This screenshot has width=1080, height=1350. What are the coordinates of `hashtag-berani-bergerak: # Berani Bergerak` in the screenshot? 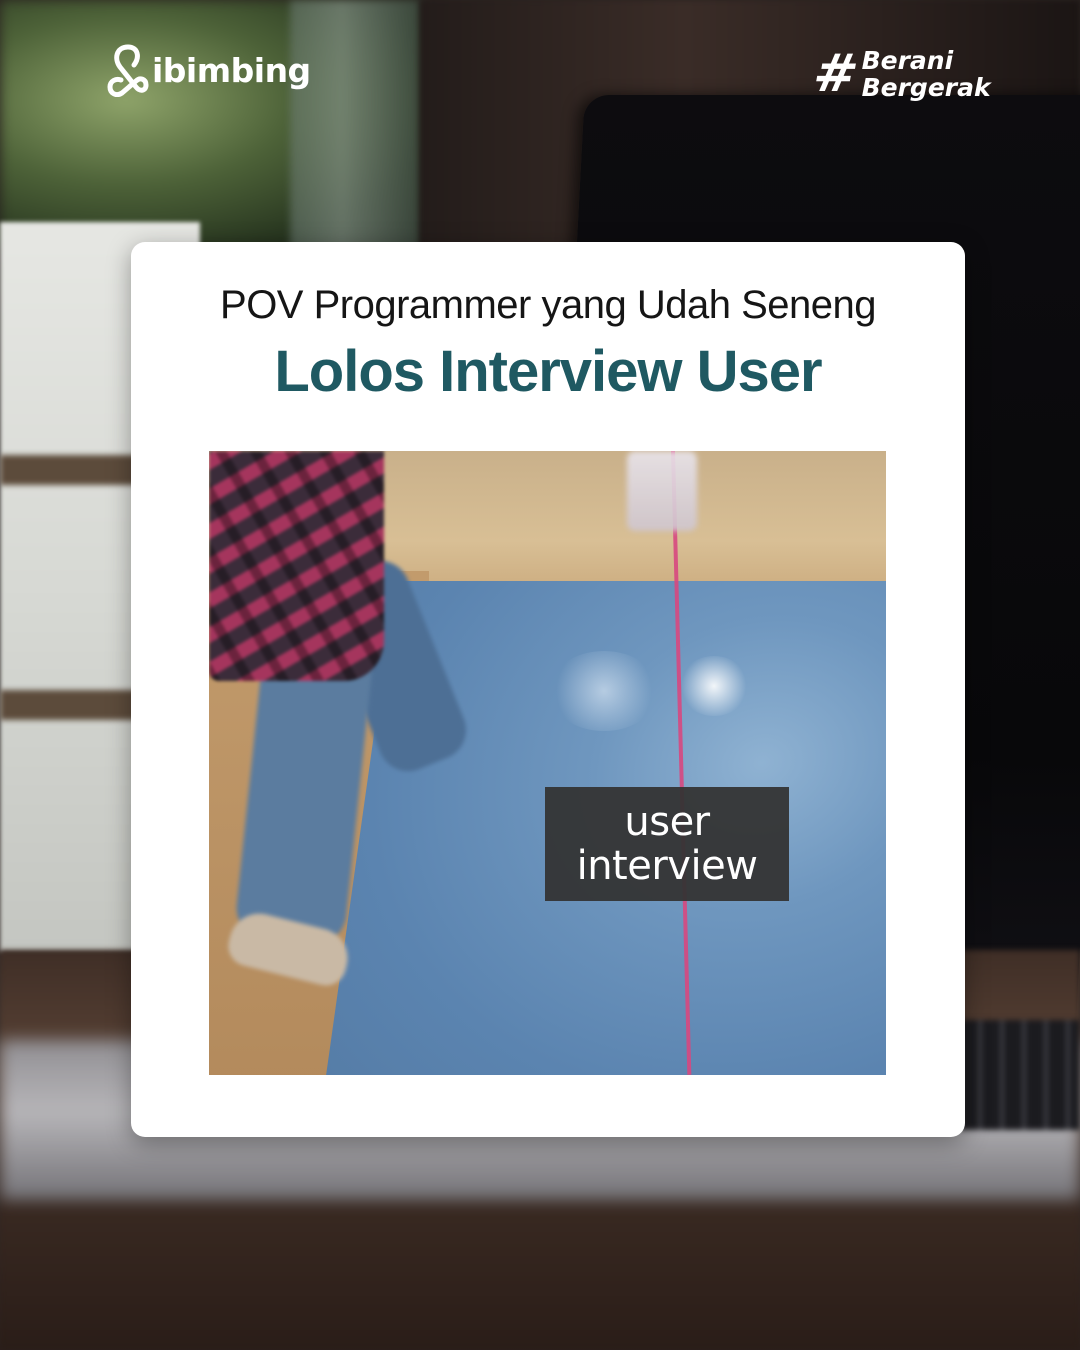 It's located at (900, 74).